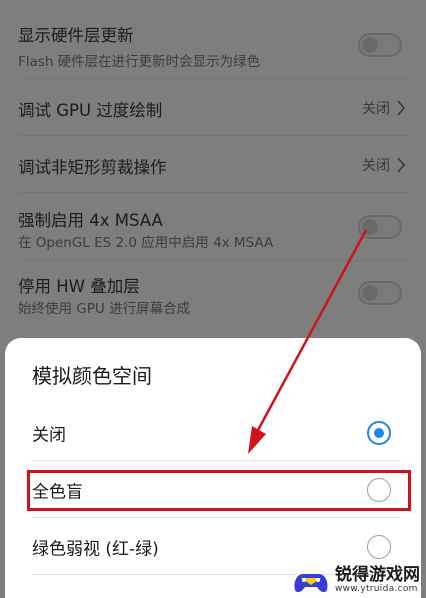 The image size is (426, 598). Describe the element at coordinates (379, 432) in the screenshot. I see `radio-selected-icon` at that location.